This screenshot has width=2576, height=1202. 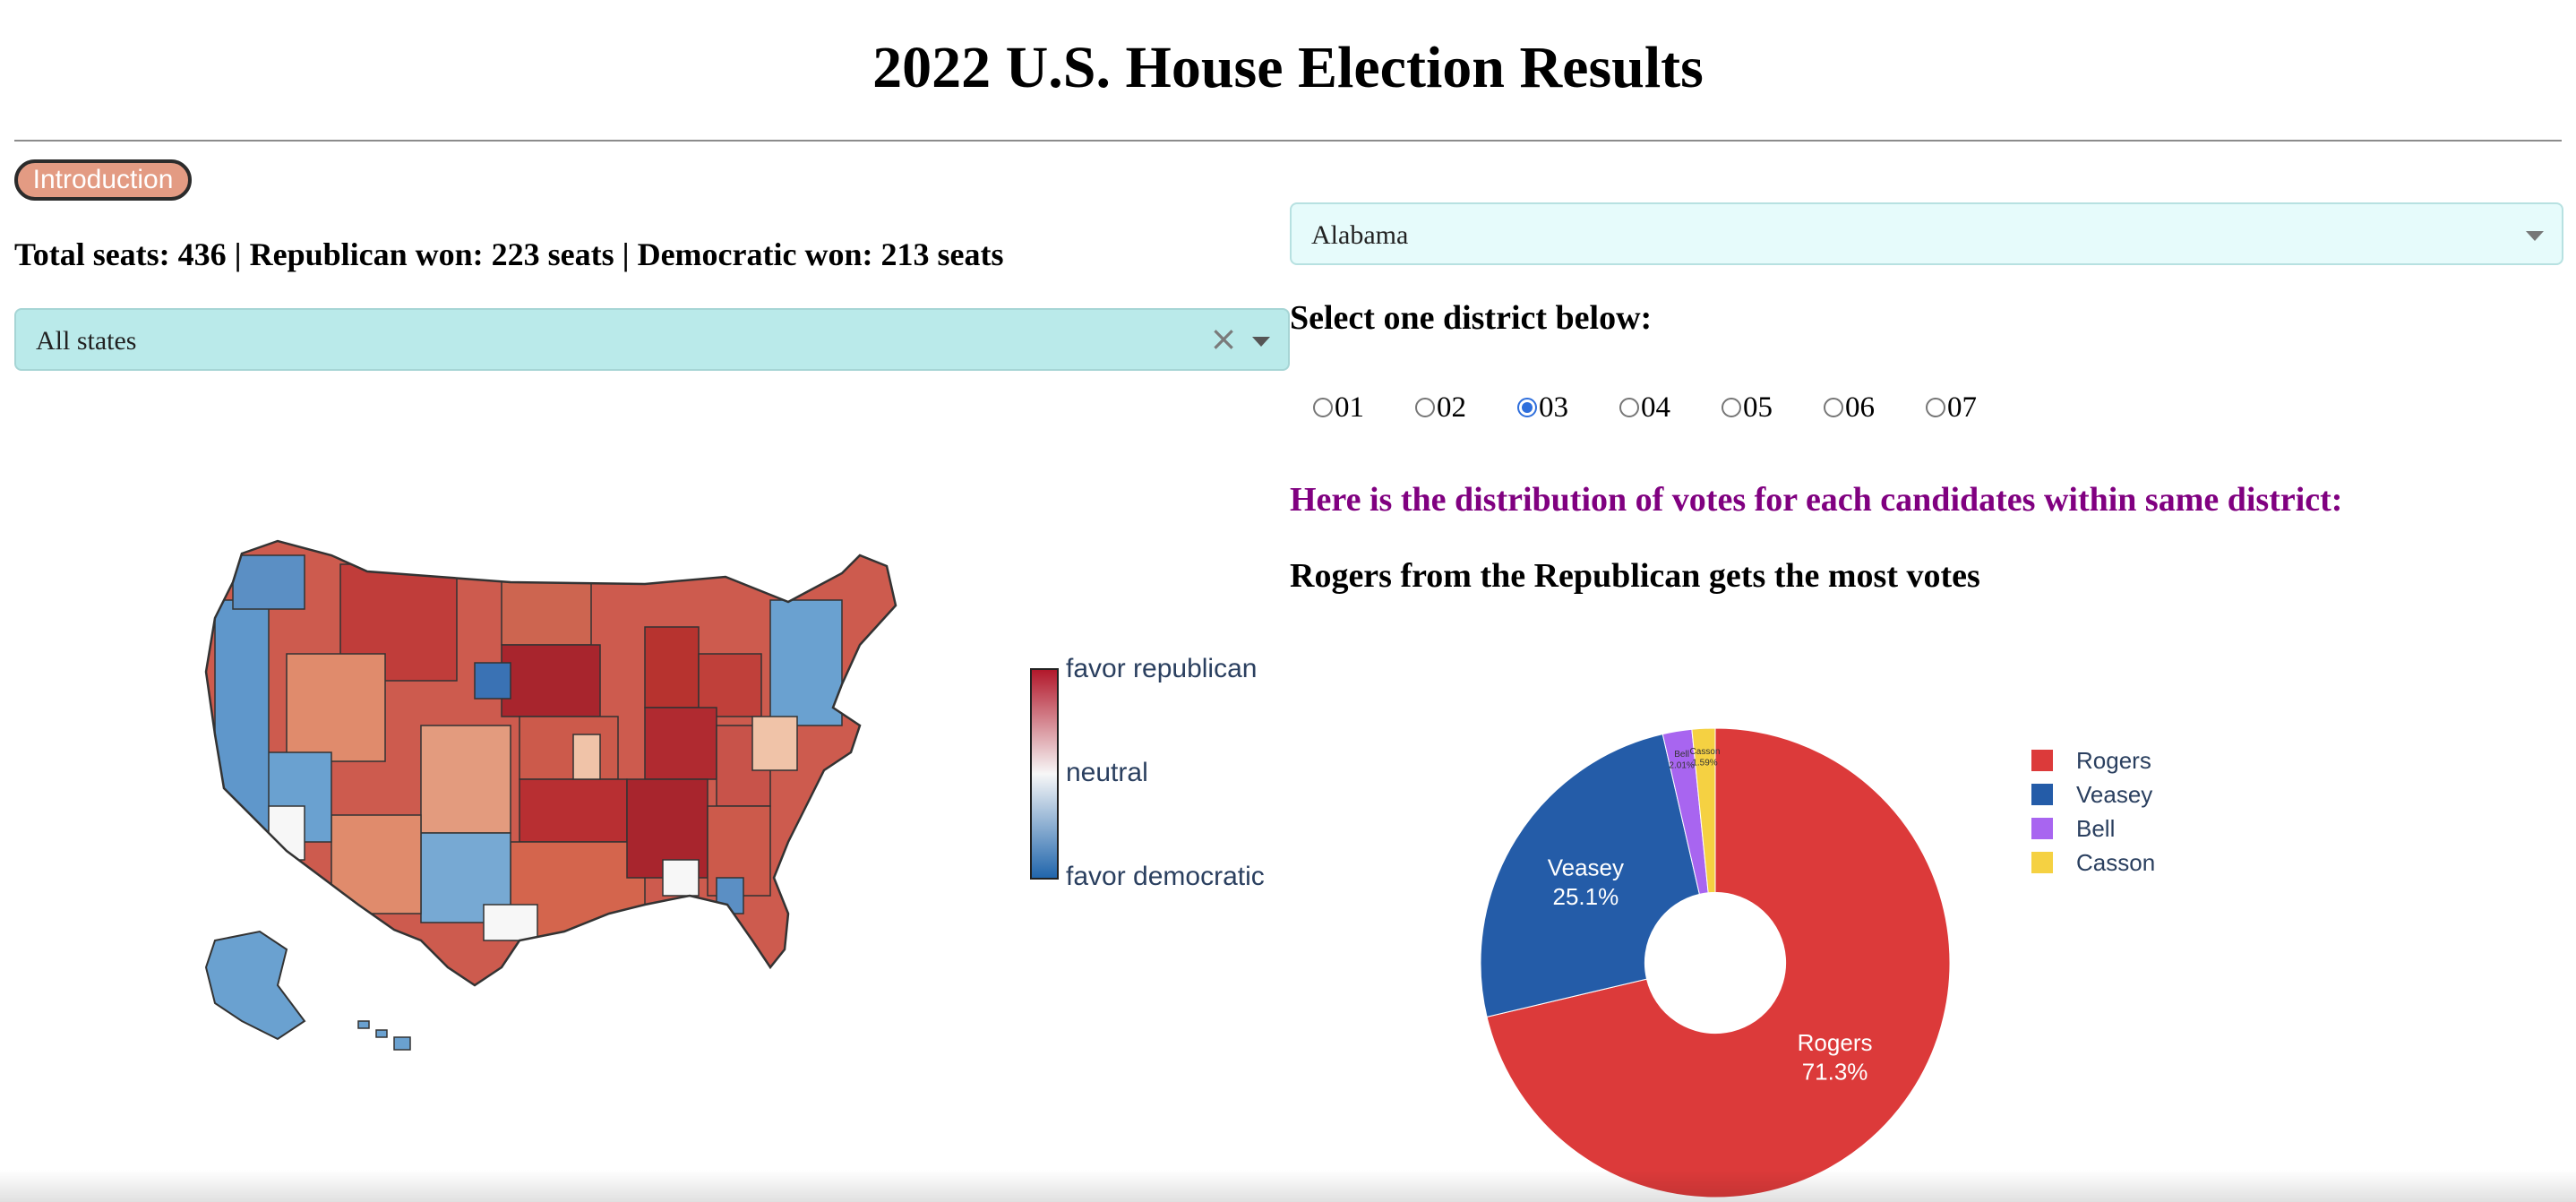 I want to click on slice-value-label: 71.3%, so click(x=1835, y=1071).